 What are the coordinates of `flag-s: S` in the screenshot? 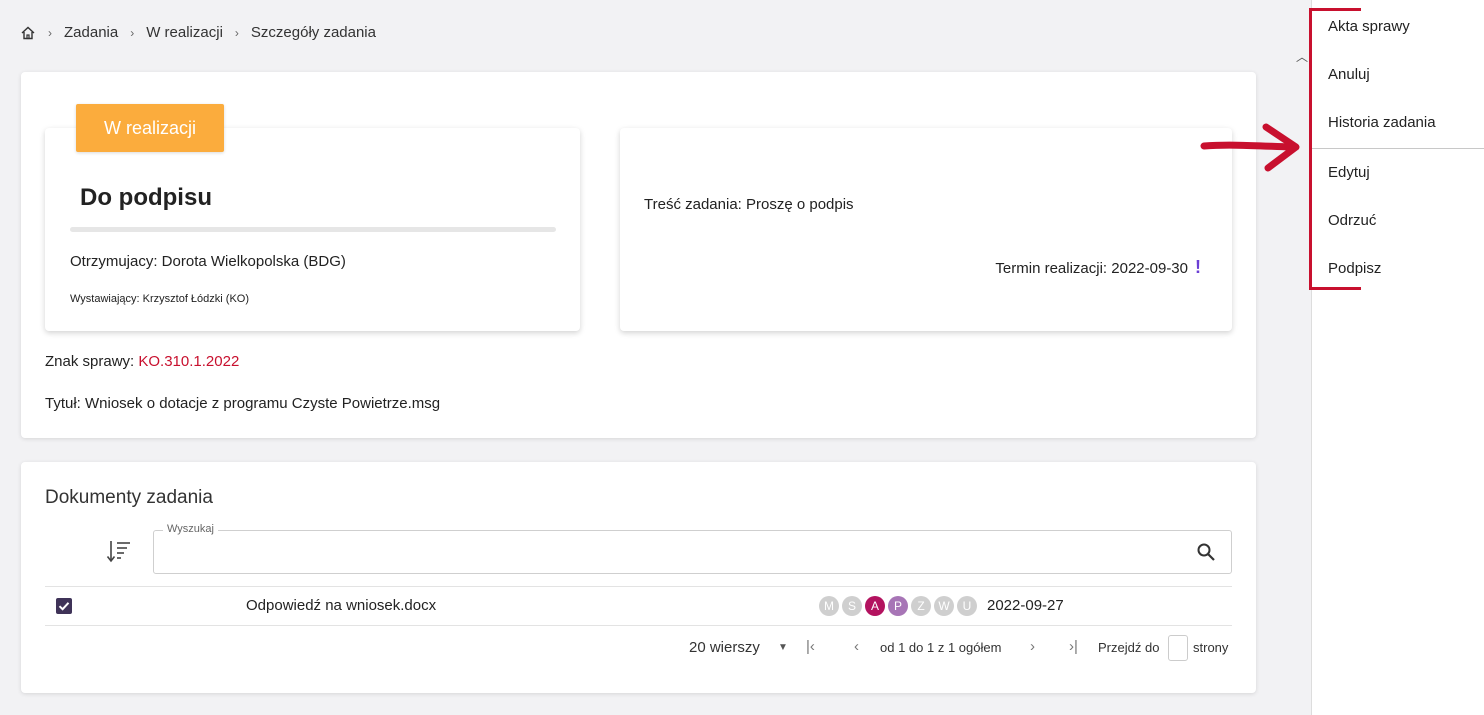 It's located at (852, 606).